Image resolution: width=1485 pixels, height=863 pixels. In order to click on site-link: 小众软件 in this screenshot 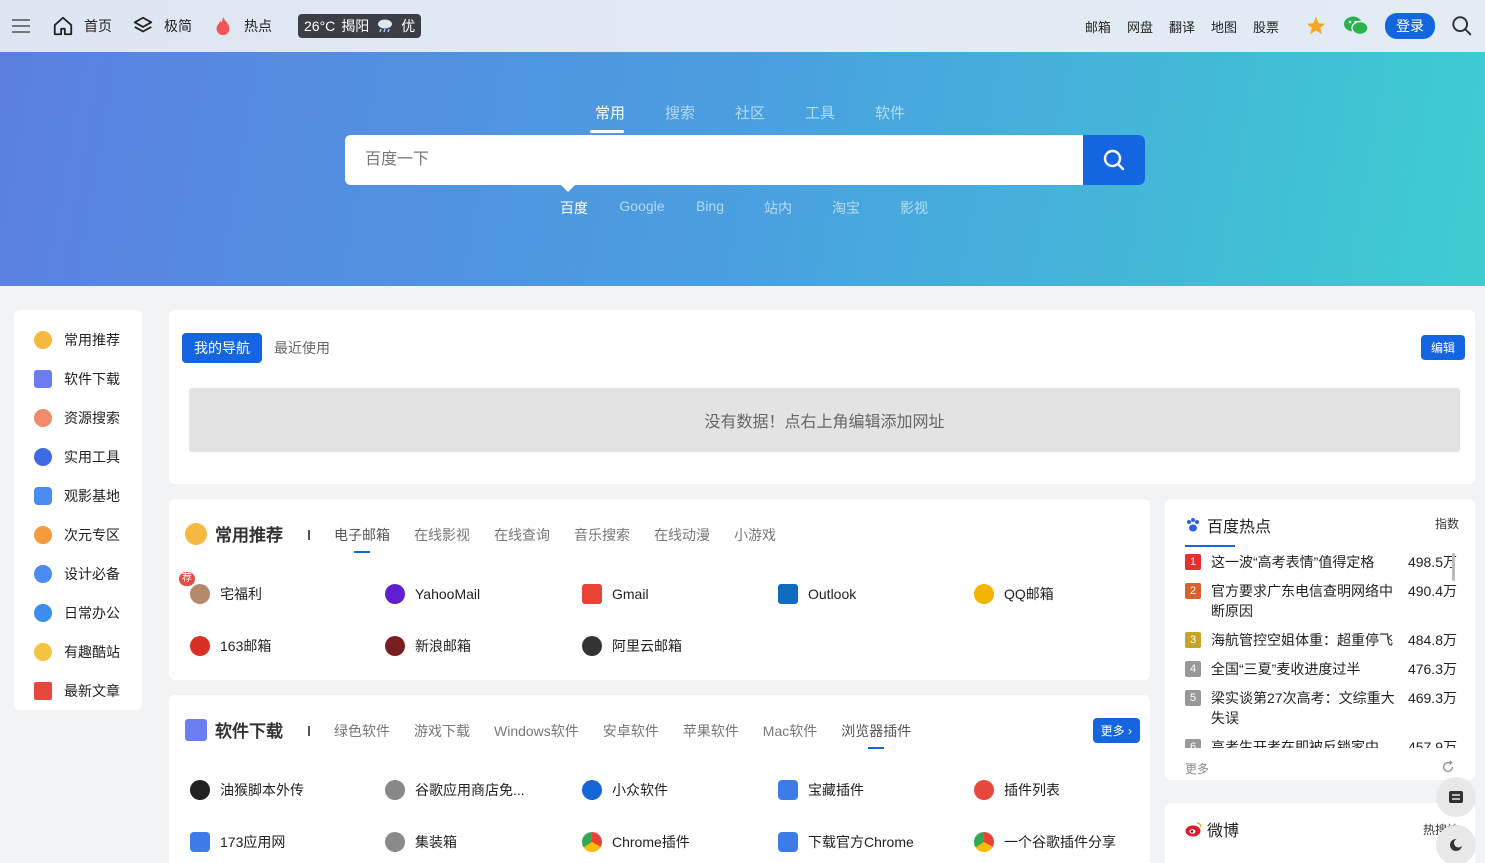, I will do `click(625, 790)`.